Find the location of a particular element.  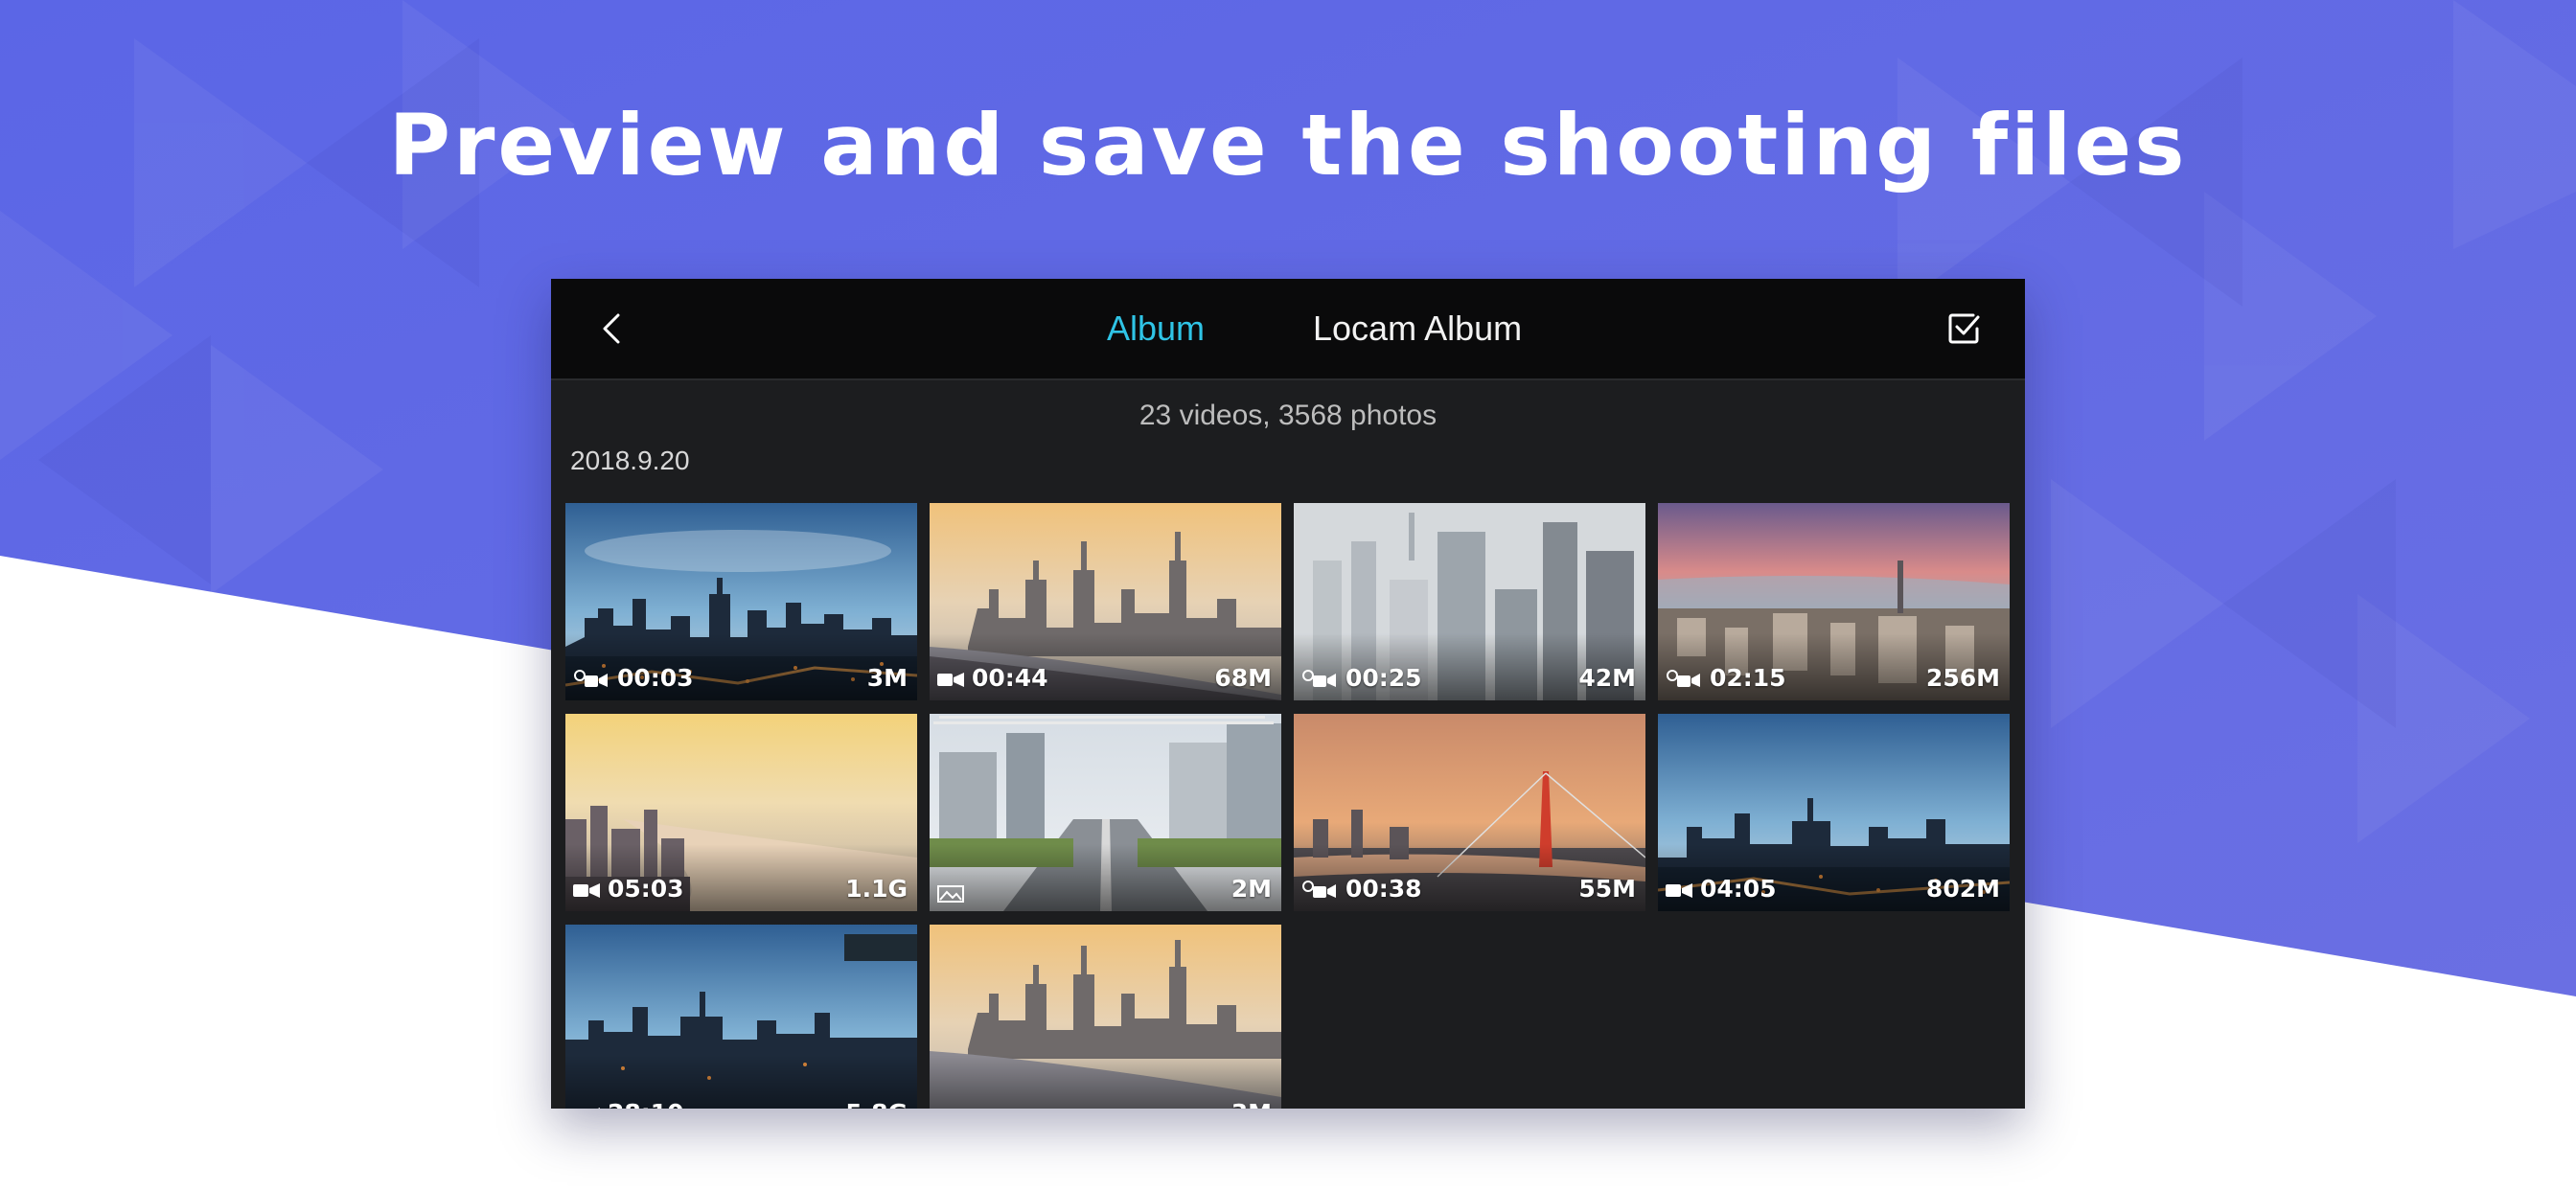

headline: Preview and save the shooting files is located at coordinates (1288, 146).